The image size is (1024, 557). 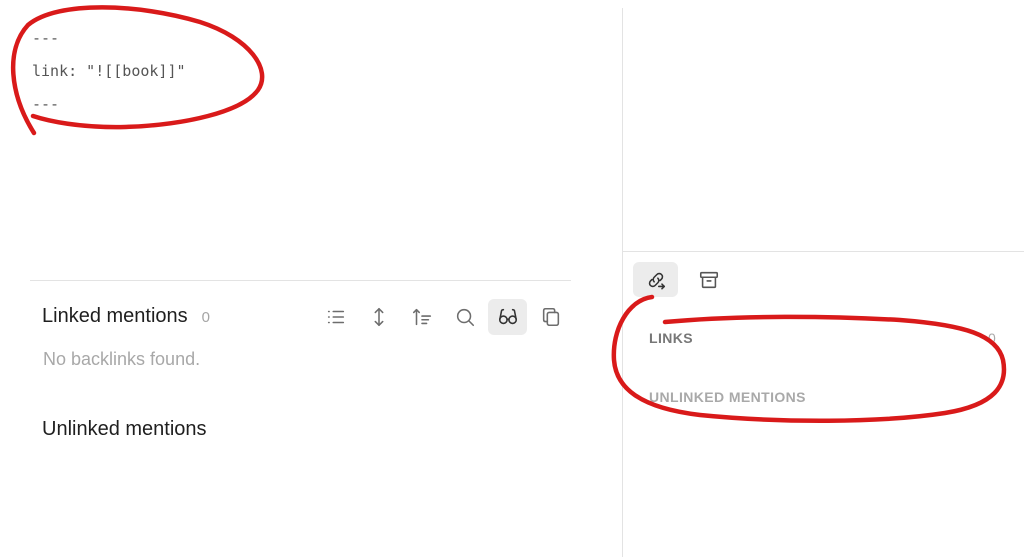 I want to click on sort-icon, so click(x=421, y=317).